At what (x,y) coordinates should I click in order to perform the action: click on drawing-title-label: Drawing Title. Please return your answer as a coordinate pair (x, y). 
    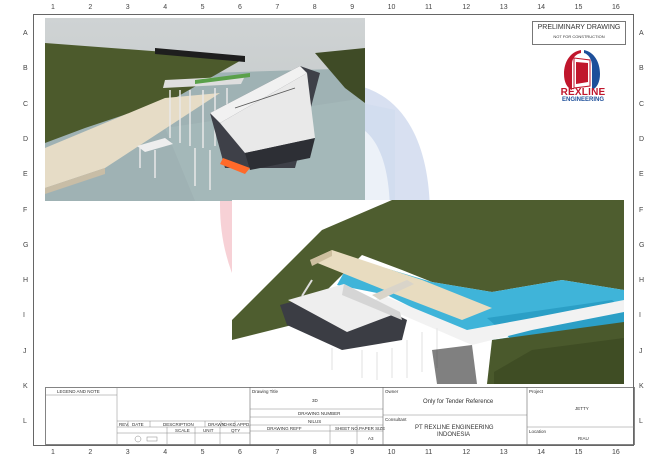
    Looking at the image, I should click on (265, 391).